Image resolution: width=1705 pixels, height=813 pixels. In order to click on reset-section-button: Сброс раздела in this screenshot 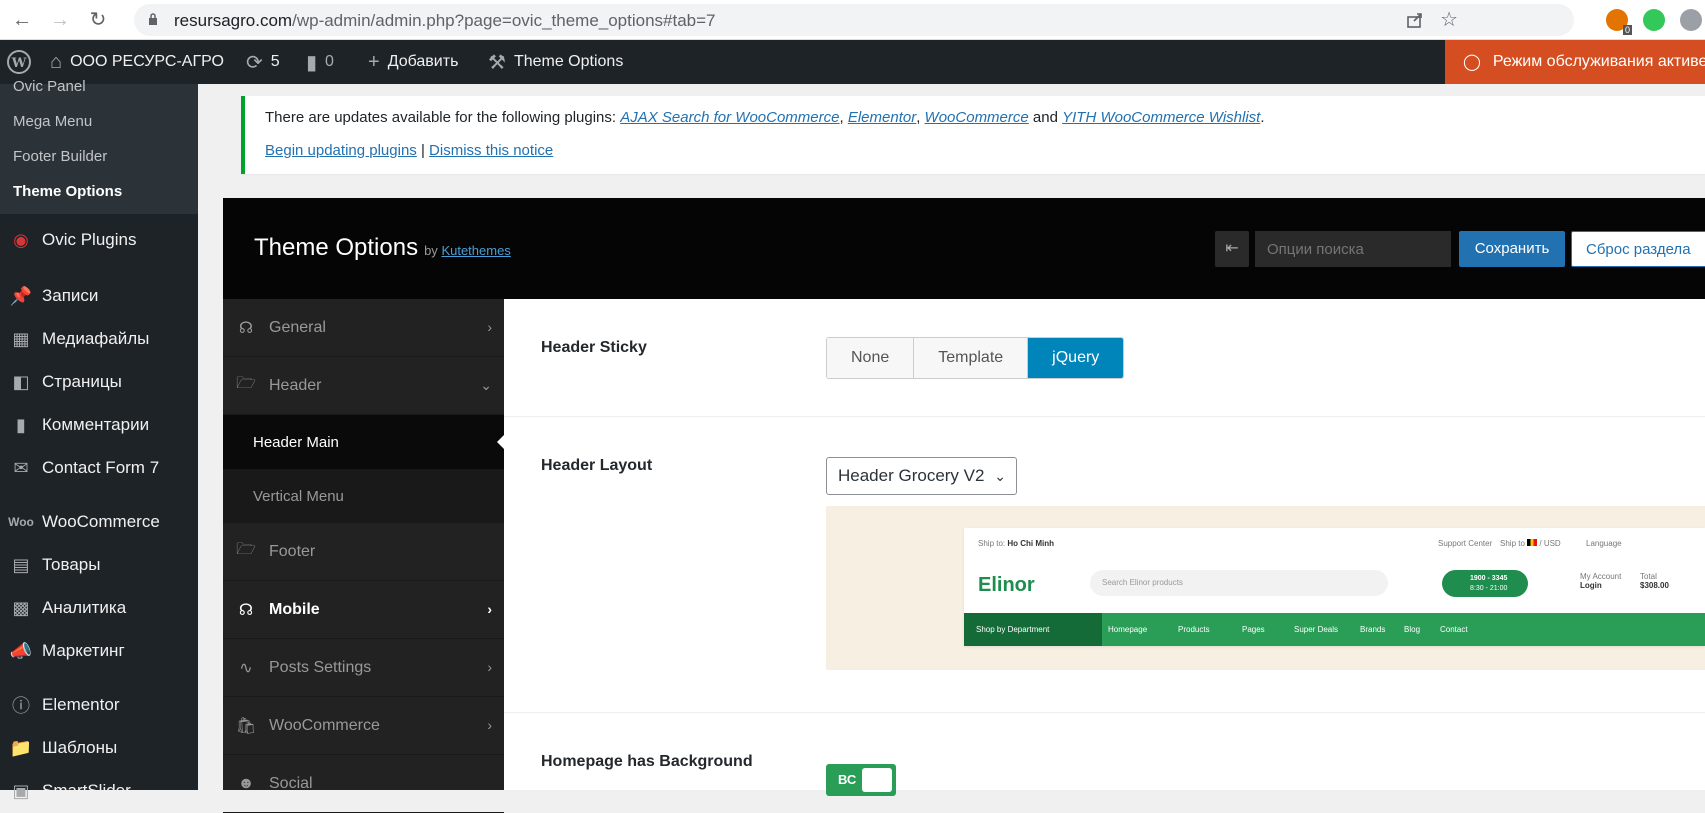, I will do `click(1638, 249)`.